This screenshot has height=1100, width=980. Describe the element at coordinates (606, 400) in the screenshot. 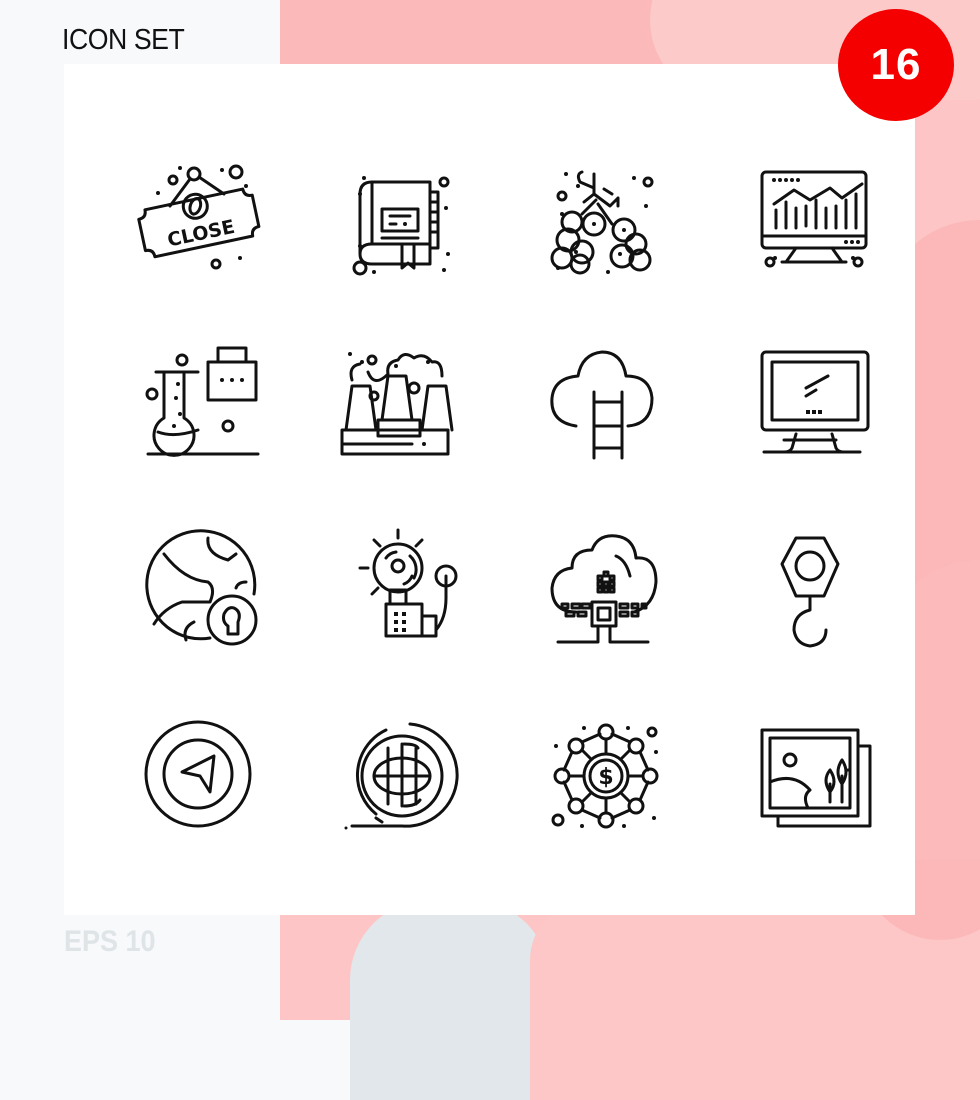

I see `cloud-ladder-icon` at that location.